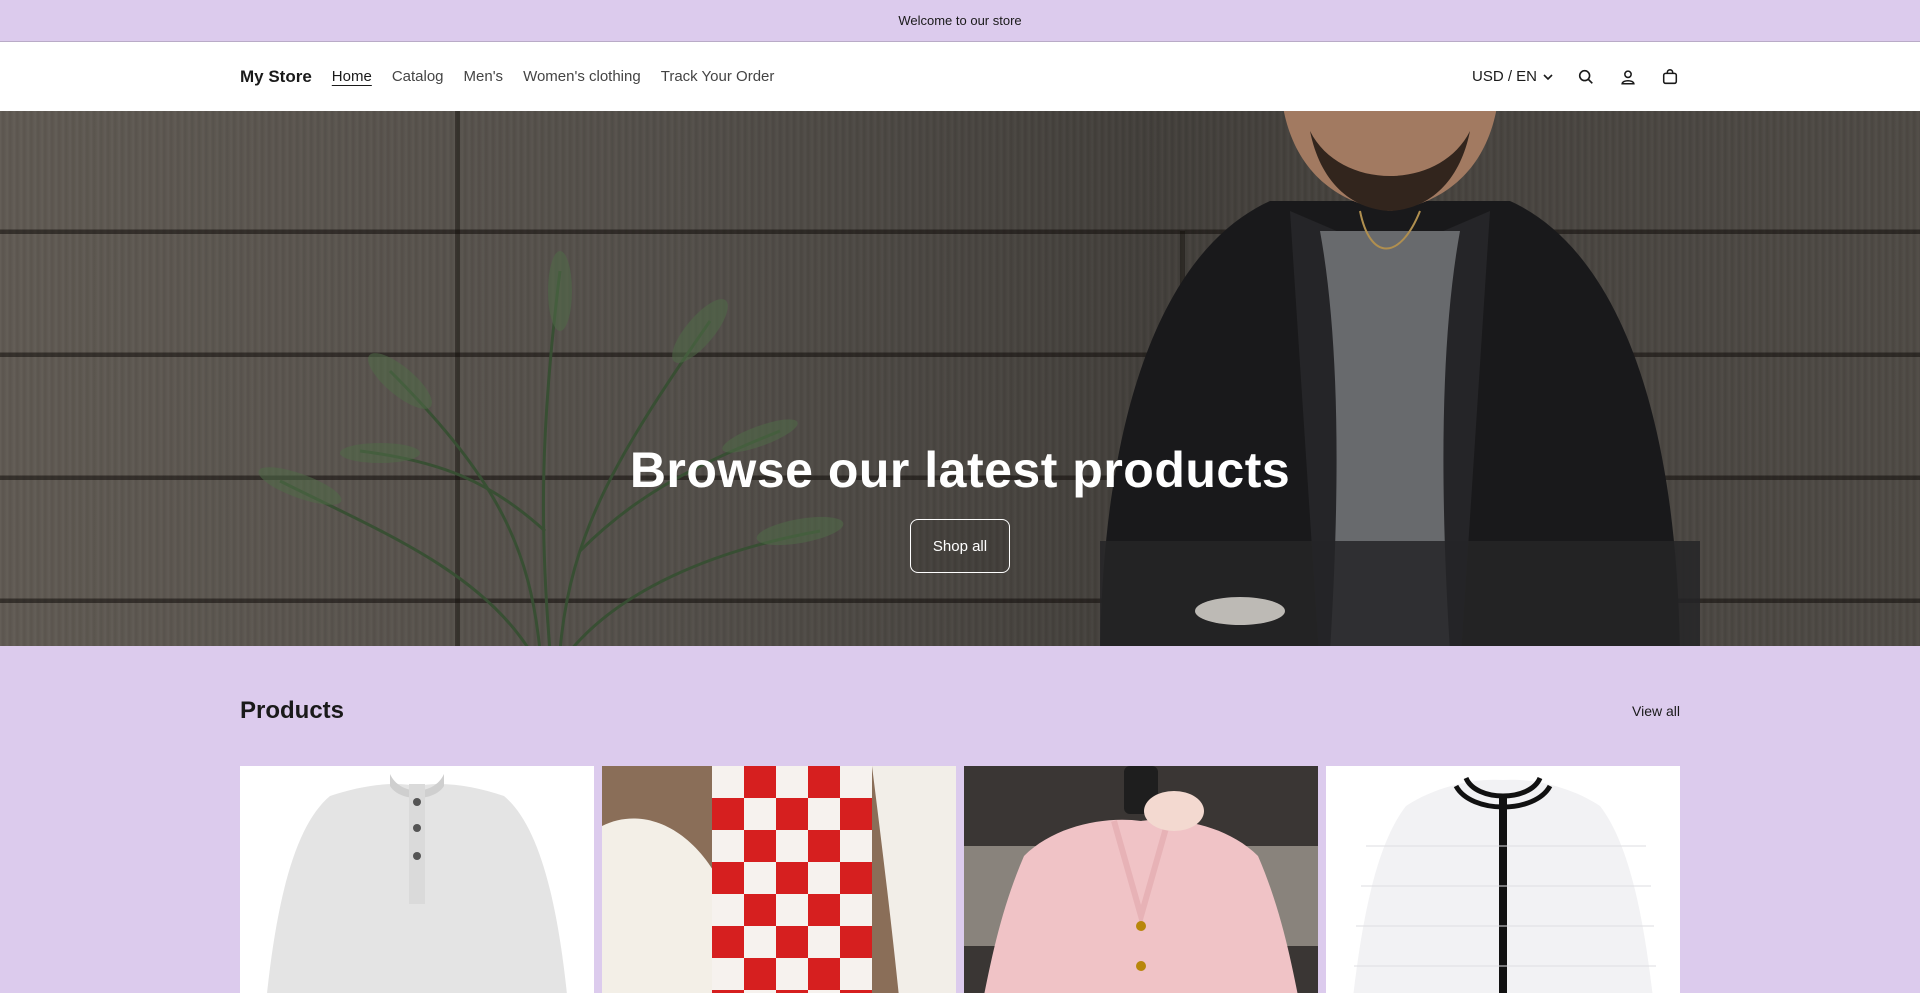  I want to click on white-henley-shirt-image, so click(417, 879).